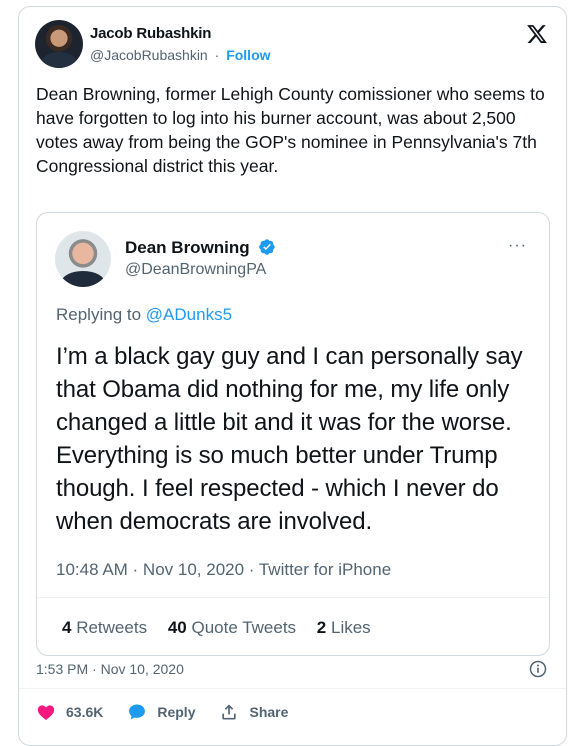  I want to click on quoted-author-avatar, so click(83, 259).